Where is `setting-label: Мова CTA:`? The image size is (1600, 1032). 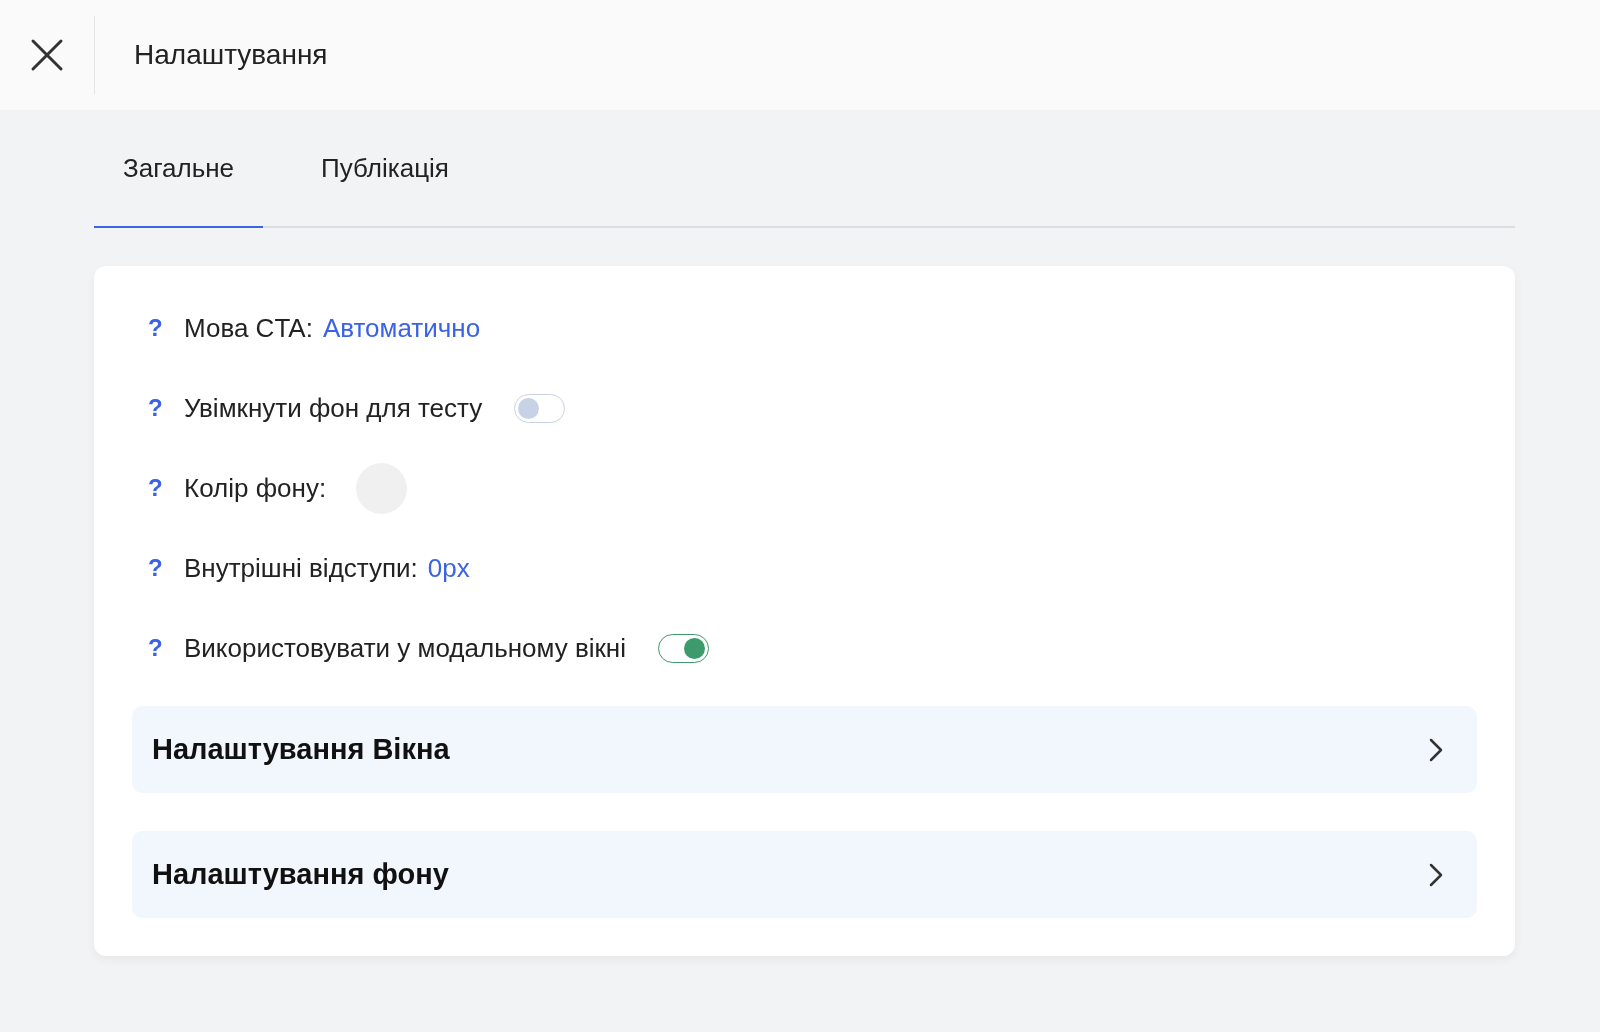
setting-label: Мова CTA: is located at coordinates (248, 328).